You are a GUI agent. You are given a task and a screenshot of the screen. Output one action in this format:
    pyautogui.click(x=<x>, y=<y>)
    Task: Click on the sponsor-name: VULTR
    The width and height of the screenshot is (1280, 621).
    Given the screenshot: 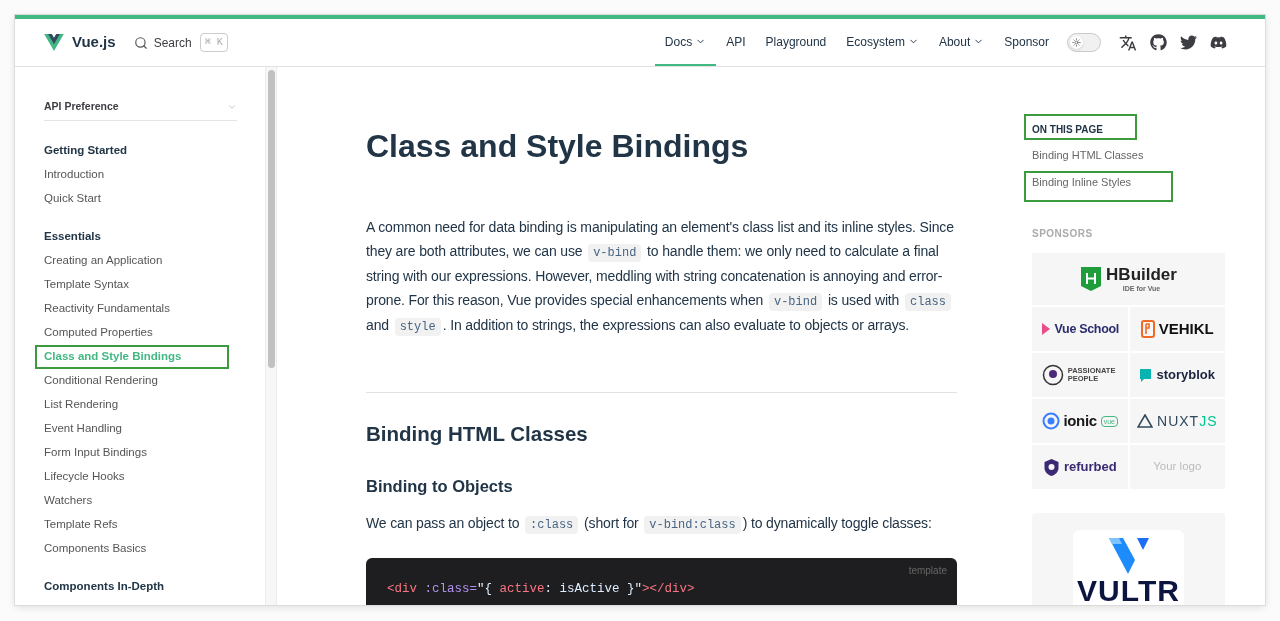 What is the action you would take?
    pyautogui.click(x=1128, y=590)
    